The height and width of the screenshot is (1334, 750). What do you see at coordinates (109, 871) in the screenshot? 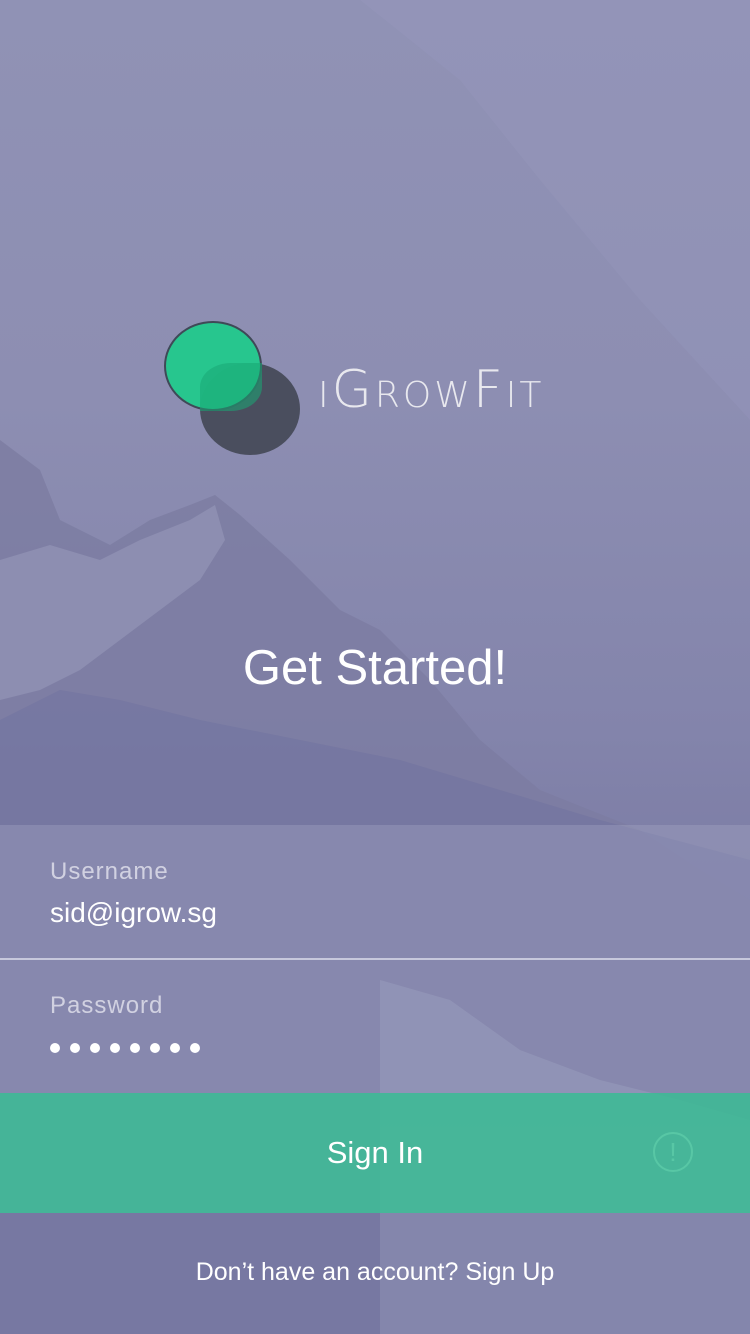
I see `username-label: Username` at bounding box center [109, 871].